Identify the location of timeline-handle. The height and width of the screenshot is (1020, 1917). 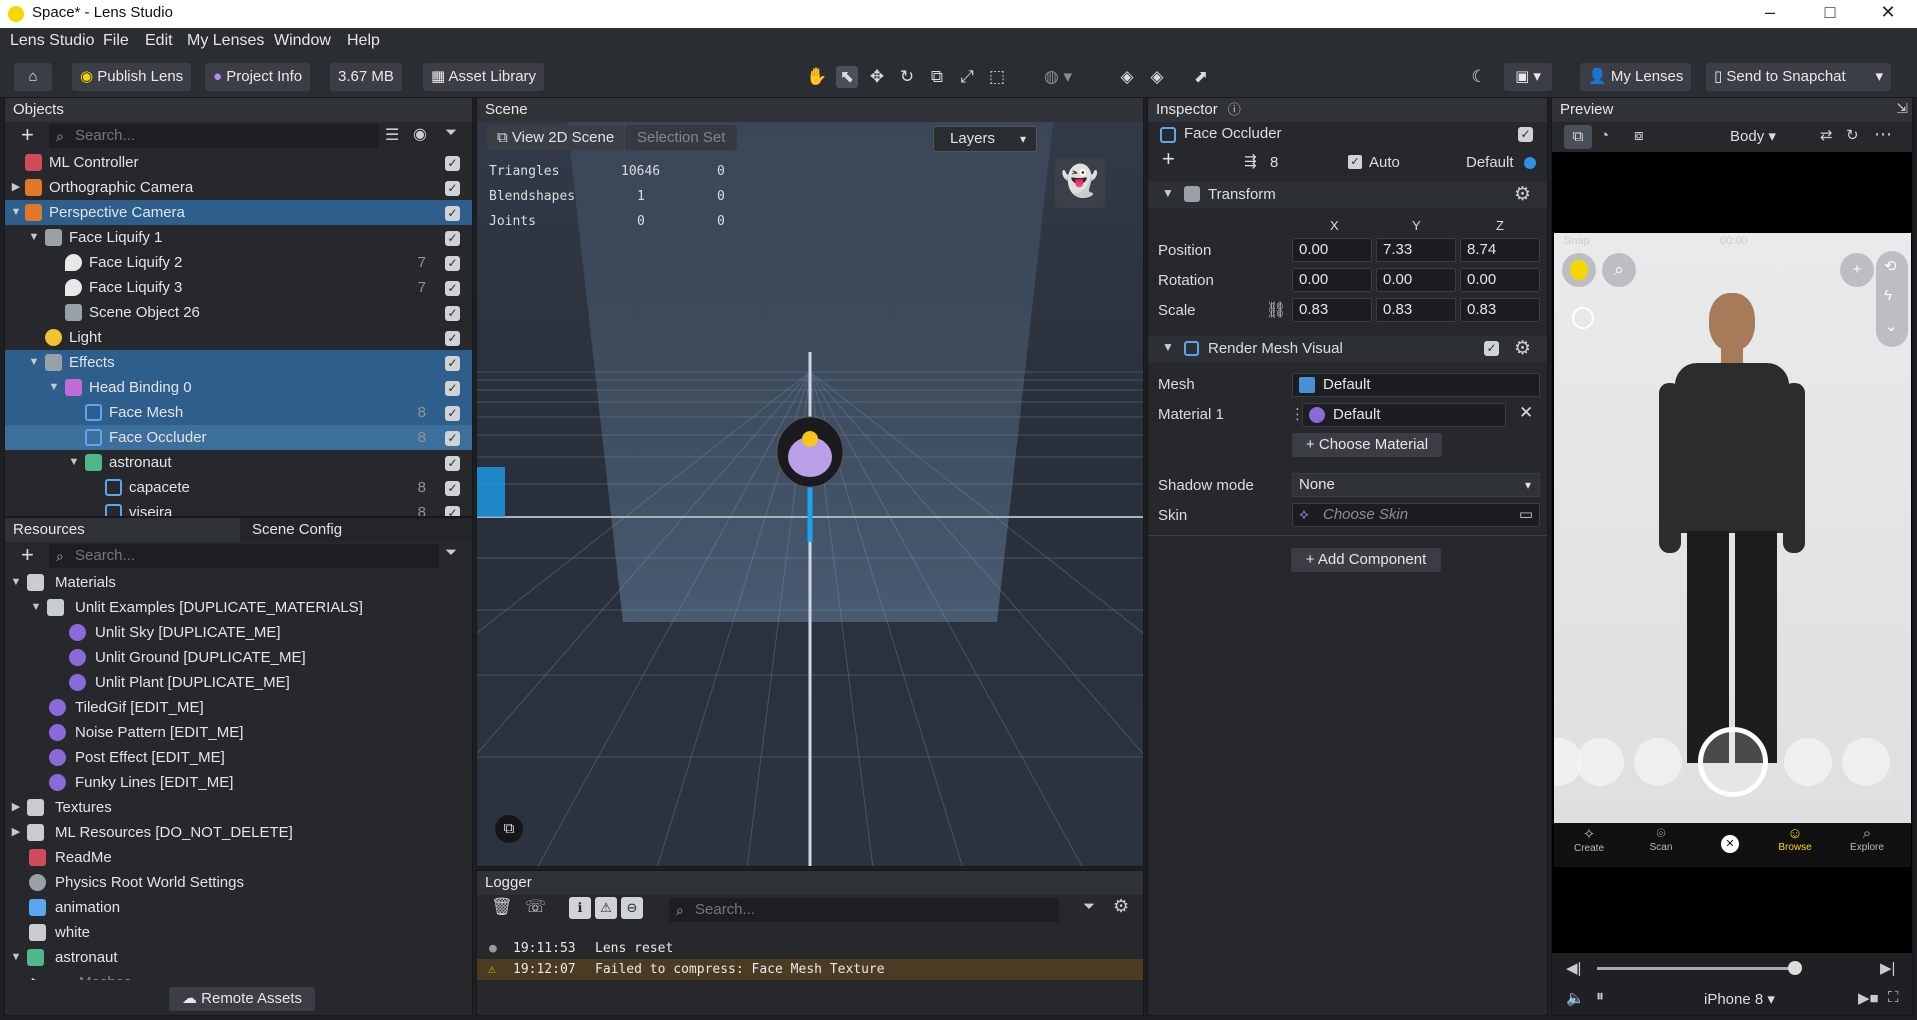
(1795, 968).